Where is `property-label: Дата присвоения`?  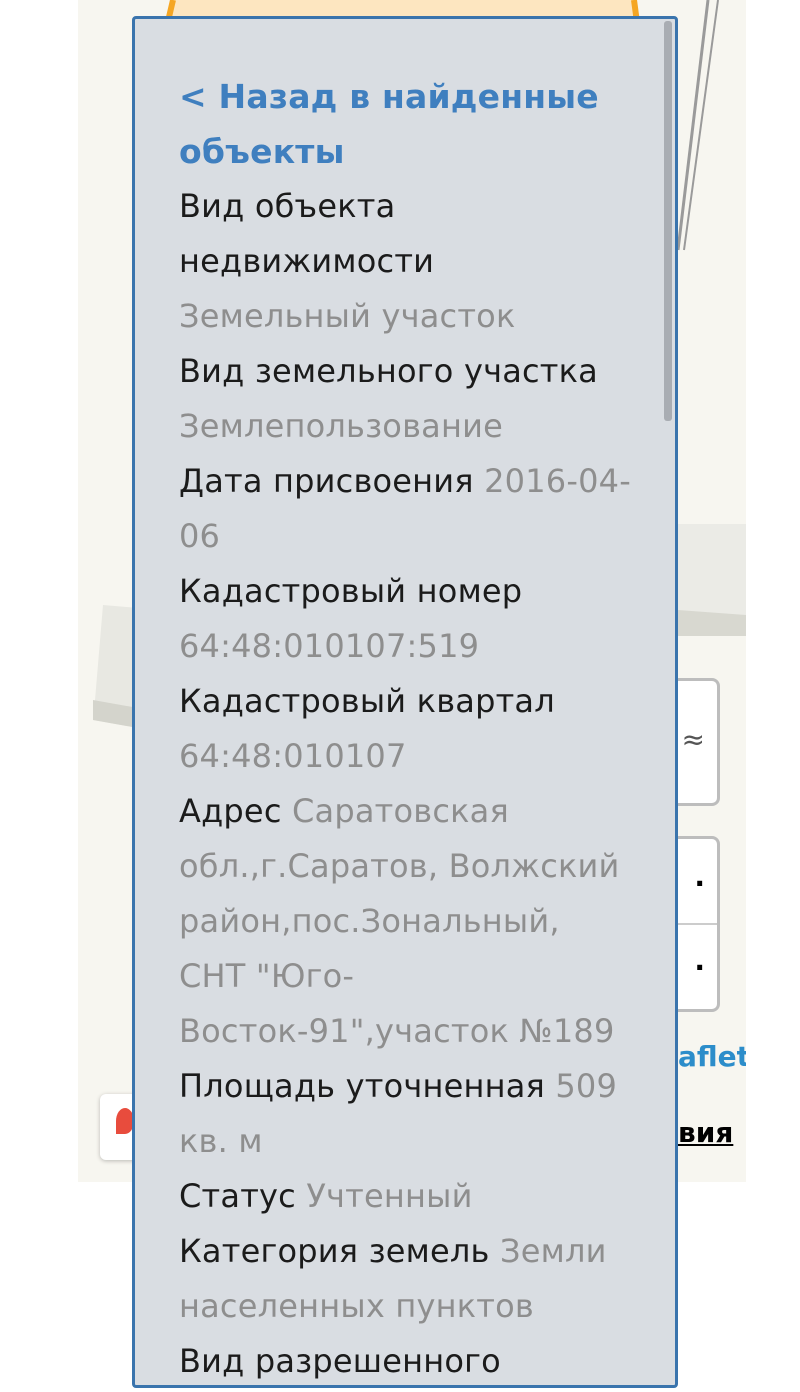
property-label: Дата присвоения is located at coordinates (326, 481).